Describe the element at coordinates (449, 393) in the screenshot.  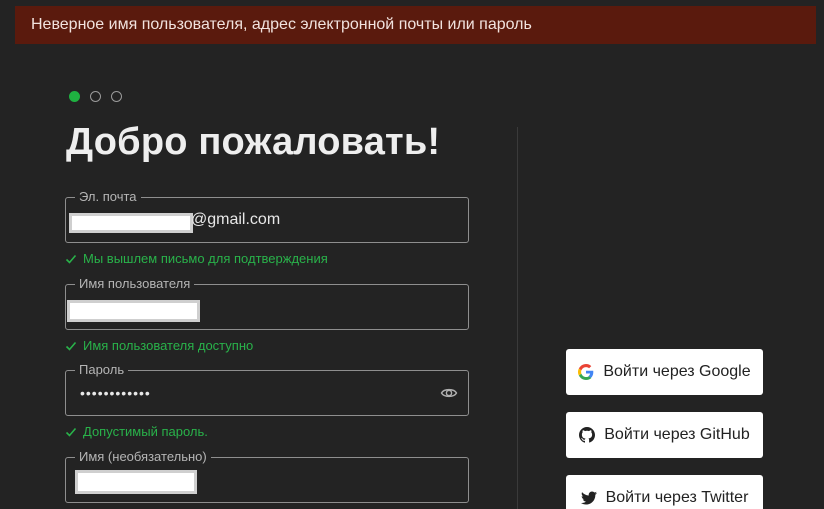
I see `eye-icon` at that location.